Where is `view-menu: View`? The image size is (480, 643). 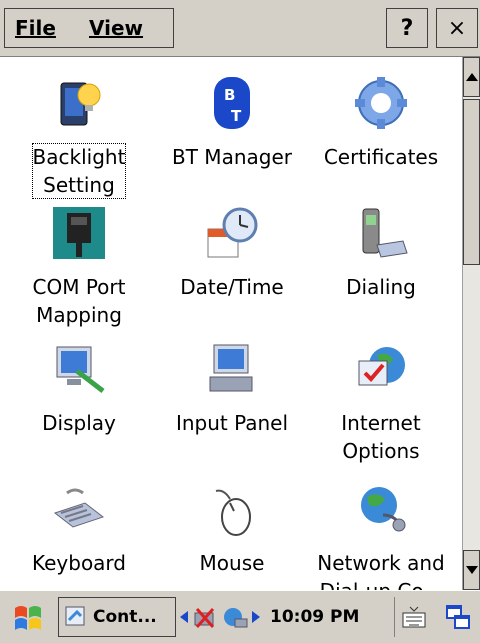
view-menu: View is located at coordinates (116, 28).